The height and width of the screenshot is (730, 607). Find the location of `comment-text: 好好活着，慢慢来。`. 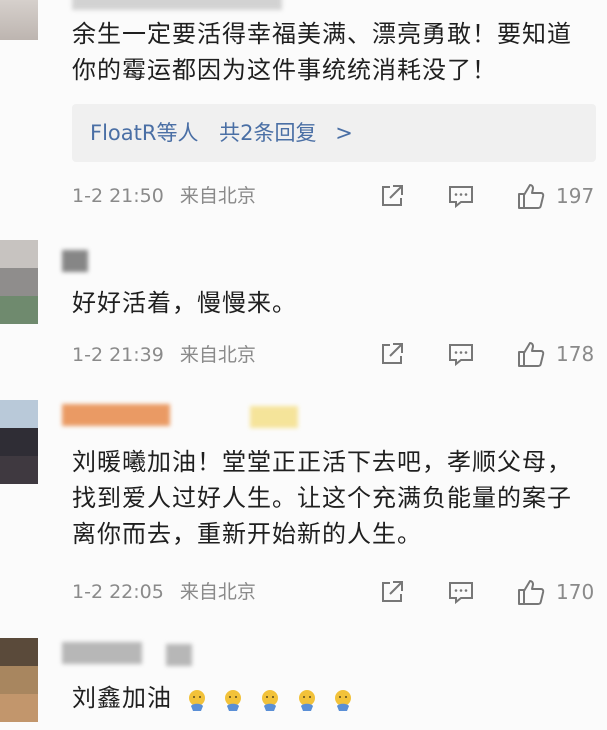

comment-text: 好好活着，慢慢来。 is located at coordinates (184, 303).